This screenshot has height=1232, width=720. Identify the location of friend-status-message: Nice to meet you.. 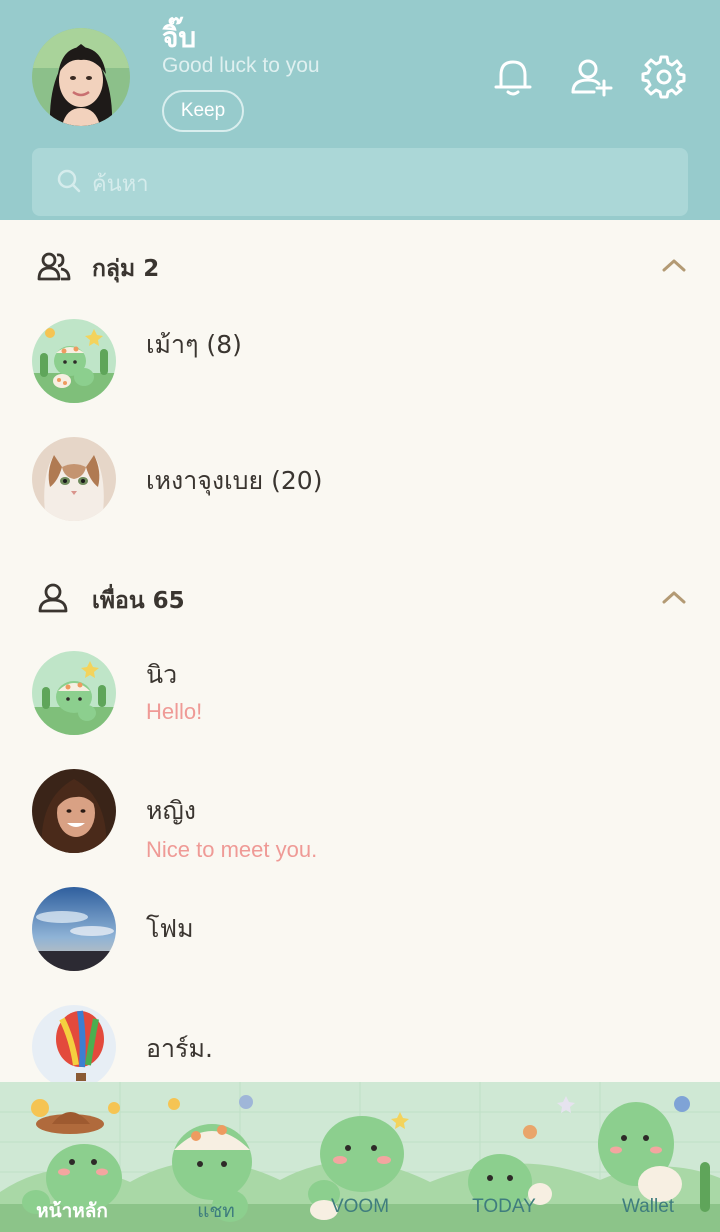
(232, 849).